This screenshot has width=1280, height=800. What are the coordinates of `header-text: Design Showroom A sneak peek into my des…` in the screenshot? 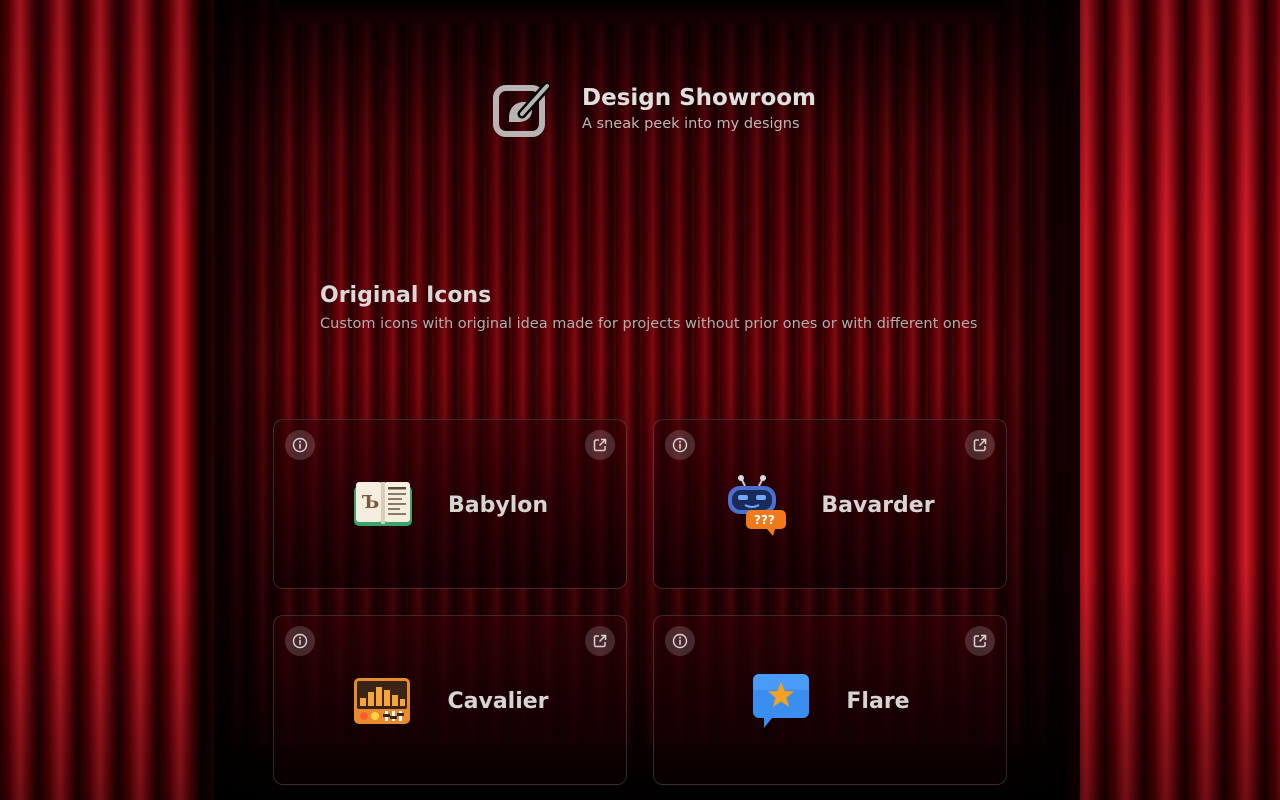 It's located at (699, 109).